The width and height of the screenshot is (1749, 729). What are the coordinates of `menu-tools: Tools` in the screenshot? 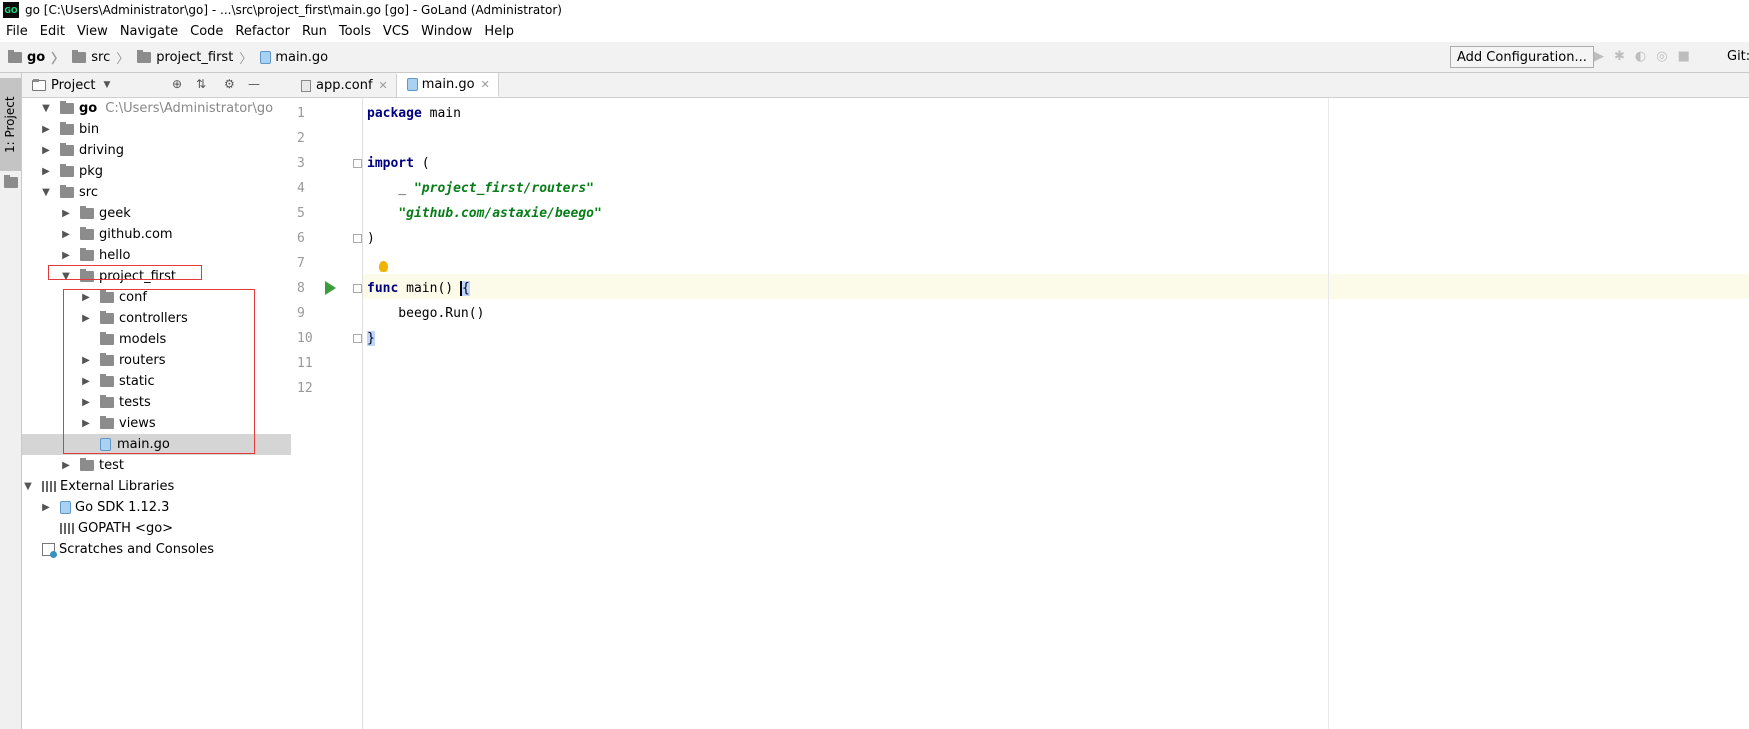 It's located at (355, 31).